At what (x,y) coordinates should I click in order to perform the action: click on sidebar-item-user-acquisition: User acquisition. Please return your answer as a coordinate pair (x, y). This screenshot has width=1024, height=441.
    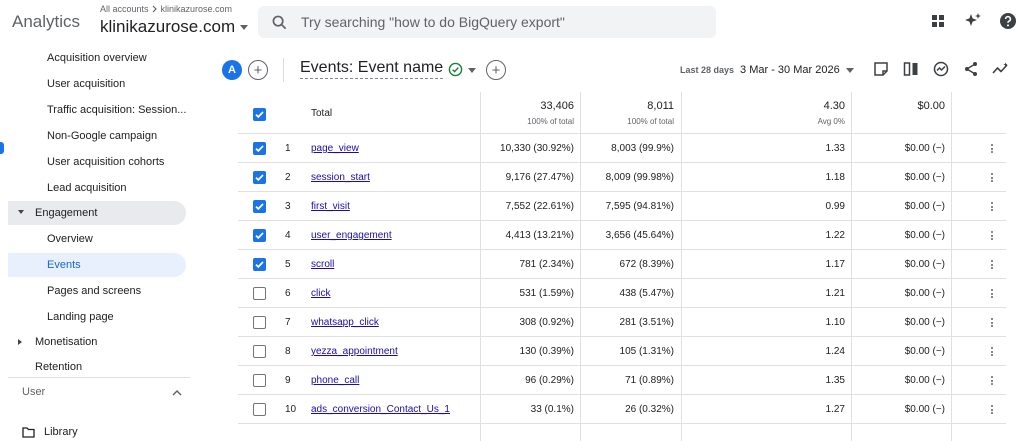
    Looking at the image, I should click on (97, 84).